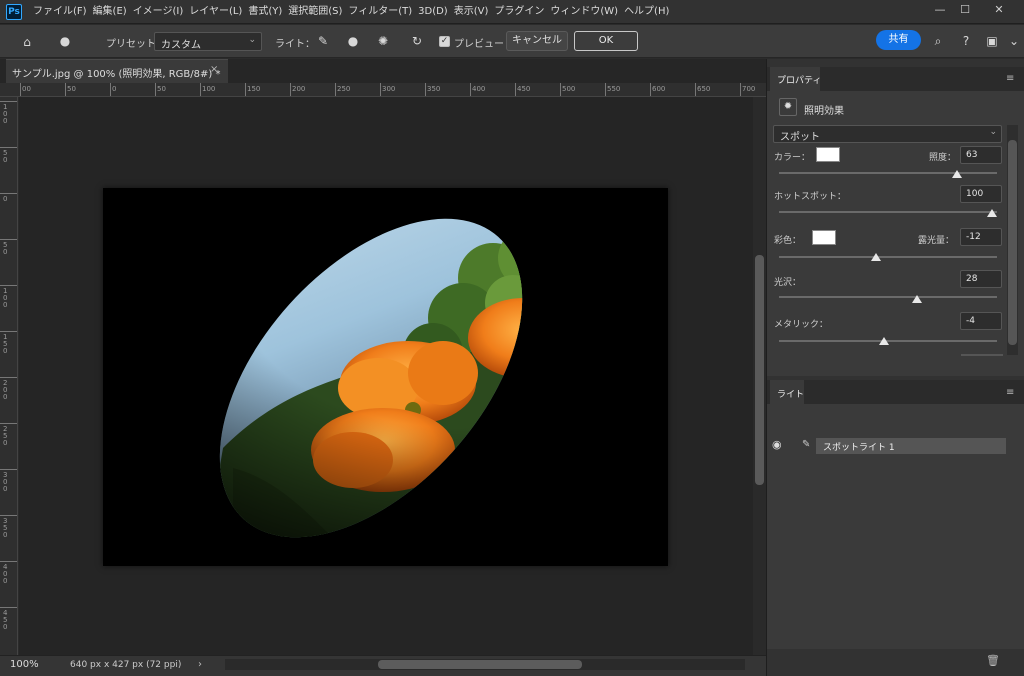 This screenshot has width=1024, height=676. I want to click on close-window-button: ✕, so click(999, 10).